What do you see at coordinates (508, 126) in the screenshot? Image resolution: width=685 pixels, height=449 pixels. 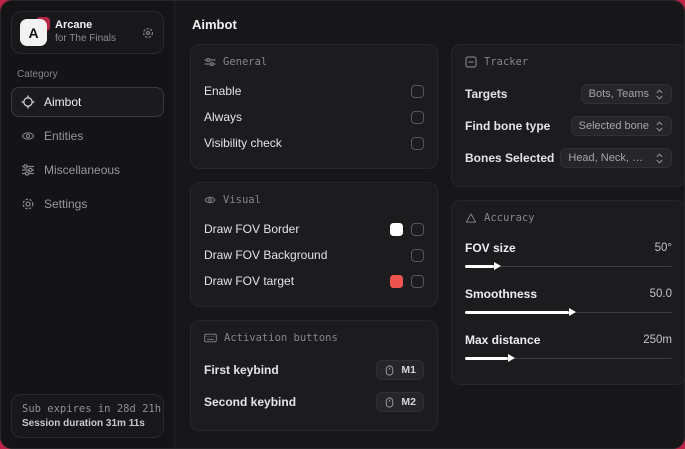 I see `setting-label: Find bone type` at bounding box center [508, 126].